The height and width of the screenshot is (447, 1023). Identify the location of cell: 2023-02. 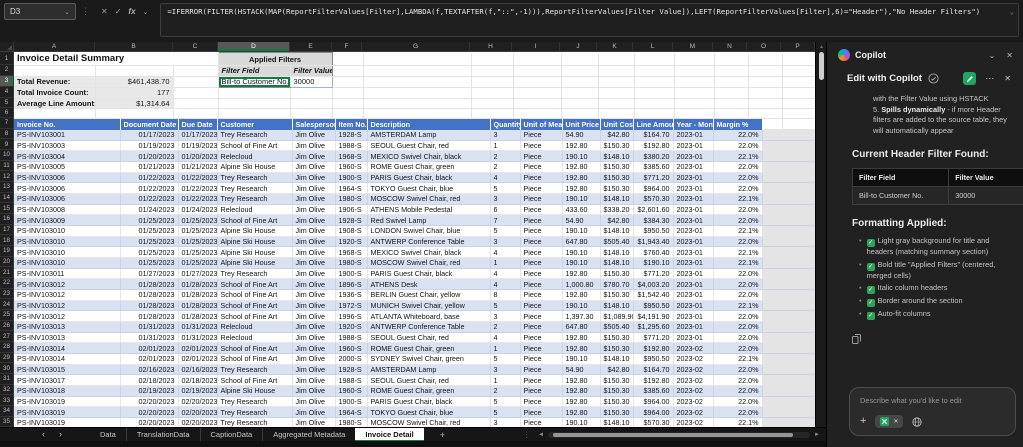
(693, 402).